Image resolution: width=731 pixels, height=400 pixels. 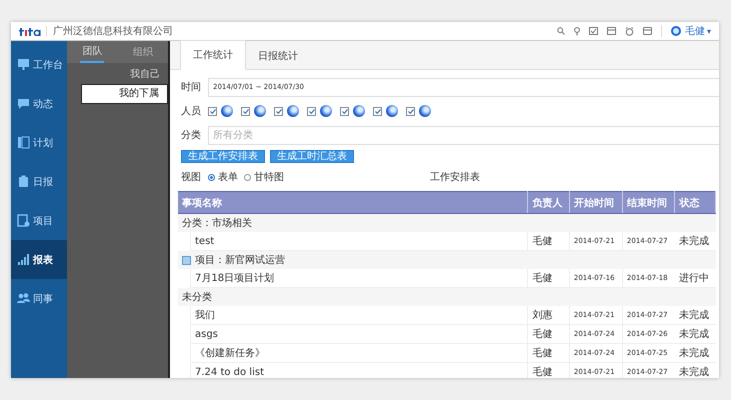 I want to click on column-header: 状态, so click(x=695, y=203).